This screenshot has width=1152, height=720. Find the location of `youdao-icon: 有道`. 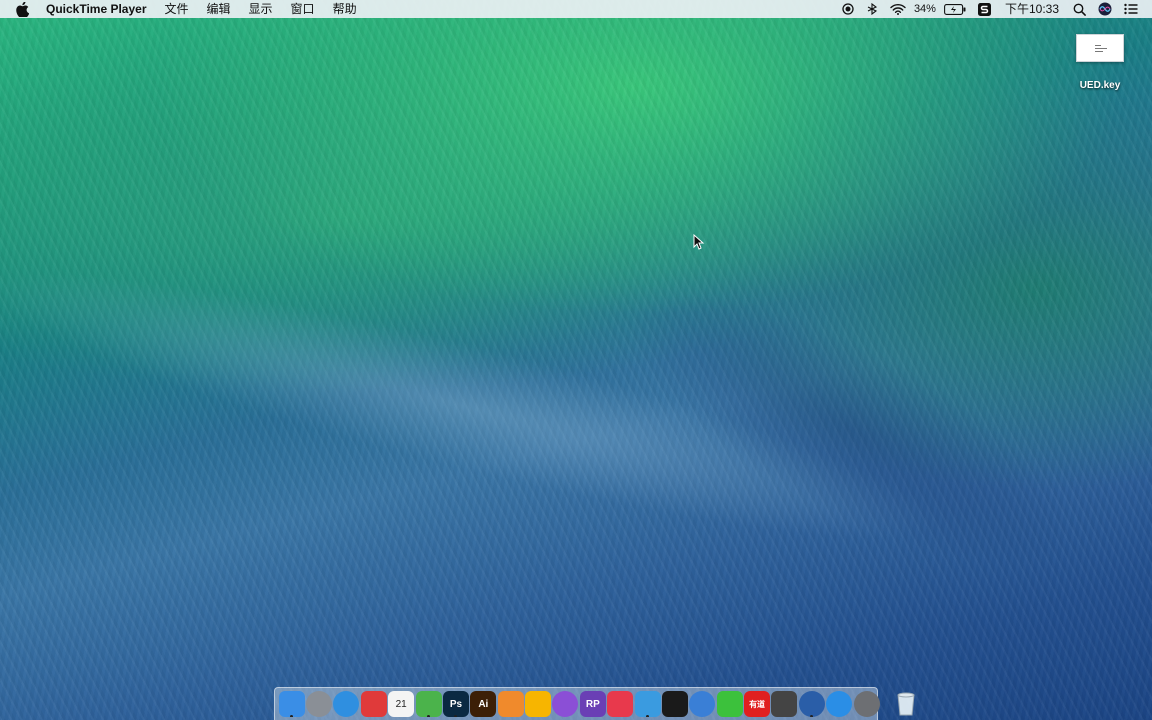

youdao-icon: 有道 is located at coordinates (757, 704).